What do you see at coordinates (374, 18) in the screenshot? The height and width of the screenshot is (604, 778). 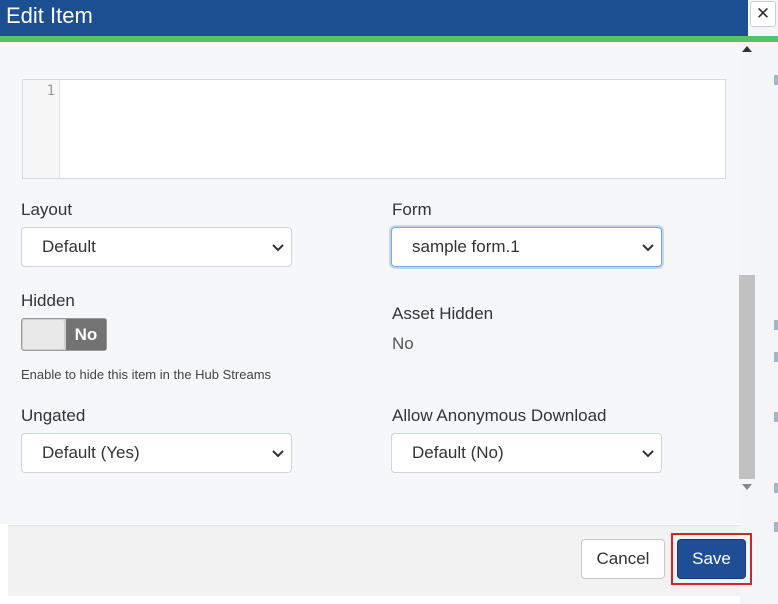 I see `dialog-header: Edit Item` at bounding box center [374, 18].